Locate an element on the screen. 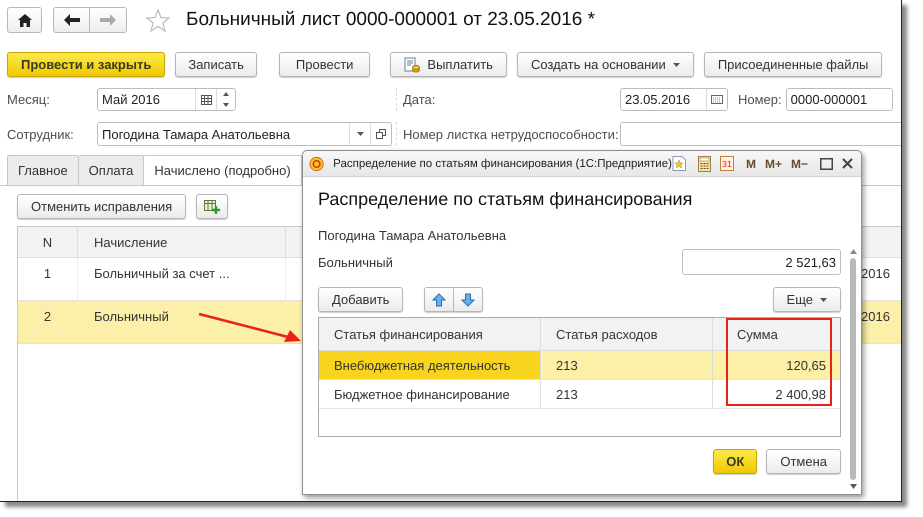 Image resolution: width=923 pixels, height=517 pixels. table-add-icon is located at coordinates (212, 207).